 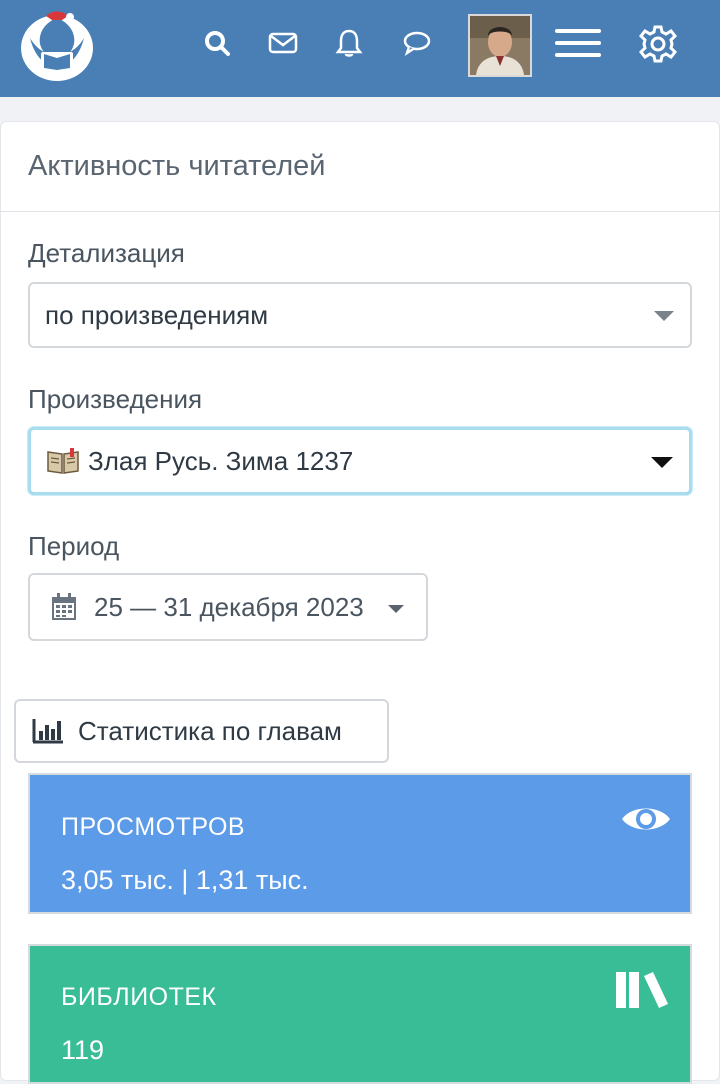 I want to click on period-picker: 25 — 31 декабря 2023, so click(x=228, y=607).